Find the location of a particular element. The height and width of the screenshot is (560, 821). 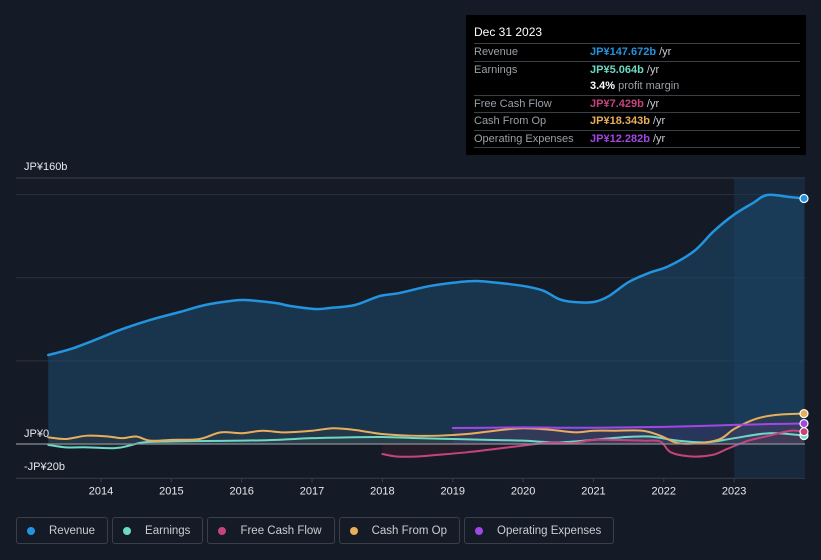

tooltip-label: Operating Expenses is located at coordinates (524, 138).